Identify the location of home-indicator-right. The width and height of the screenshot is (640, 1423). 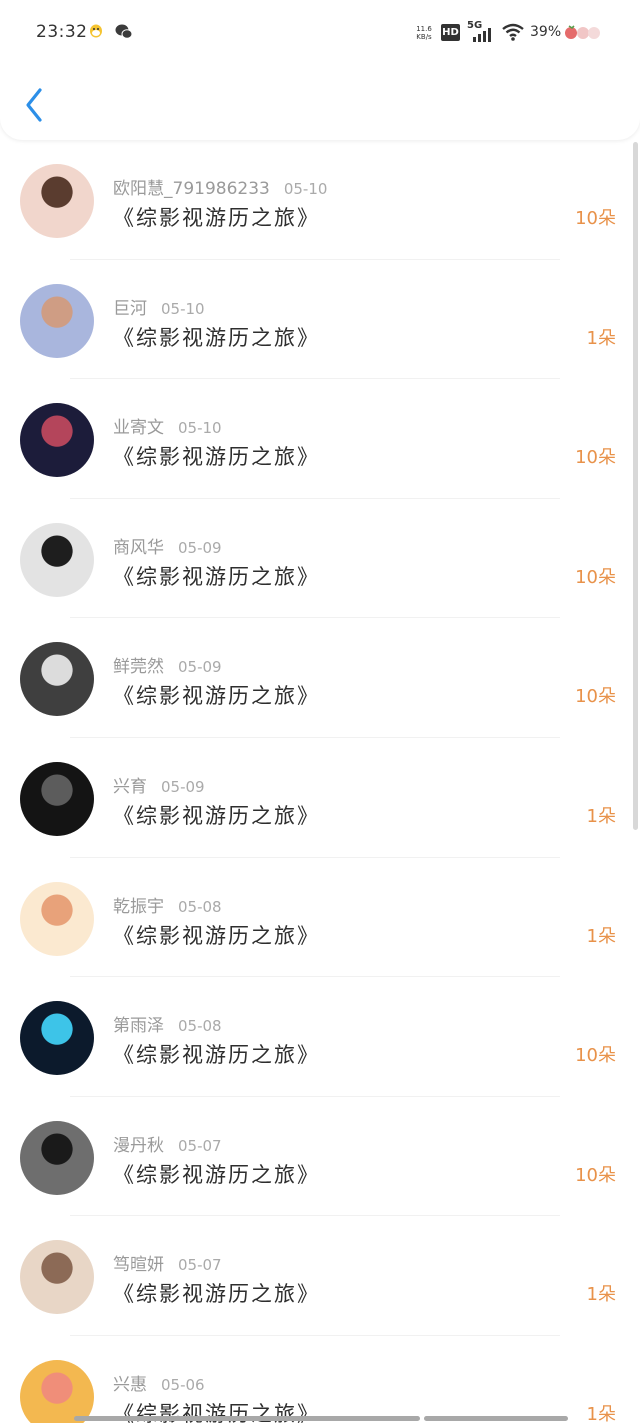
(496, 1418).